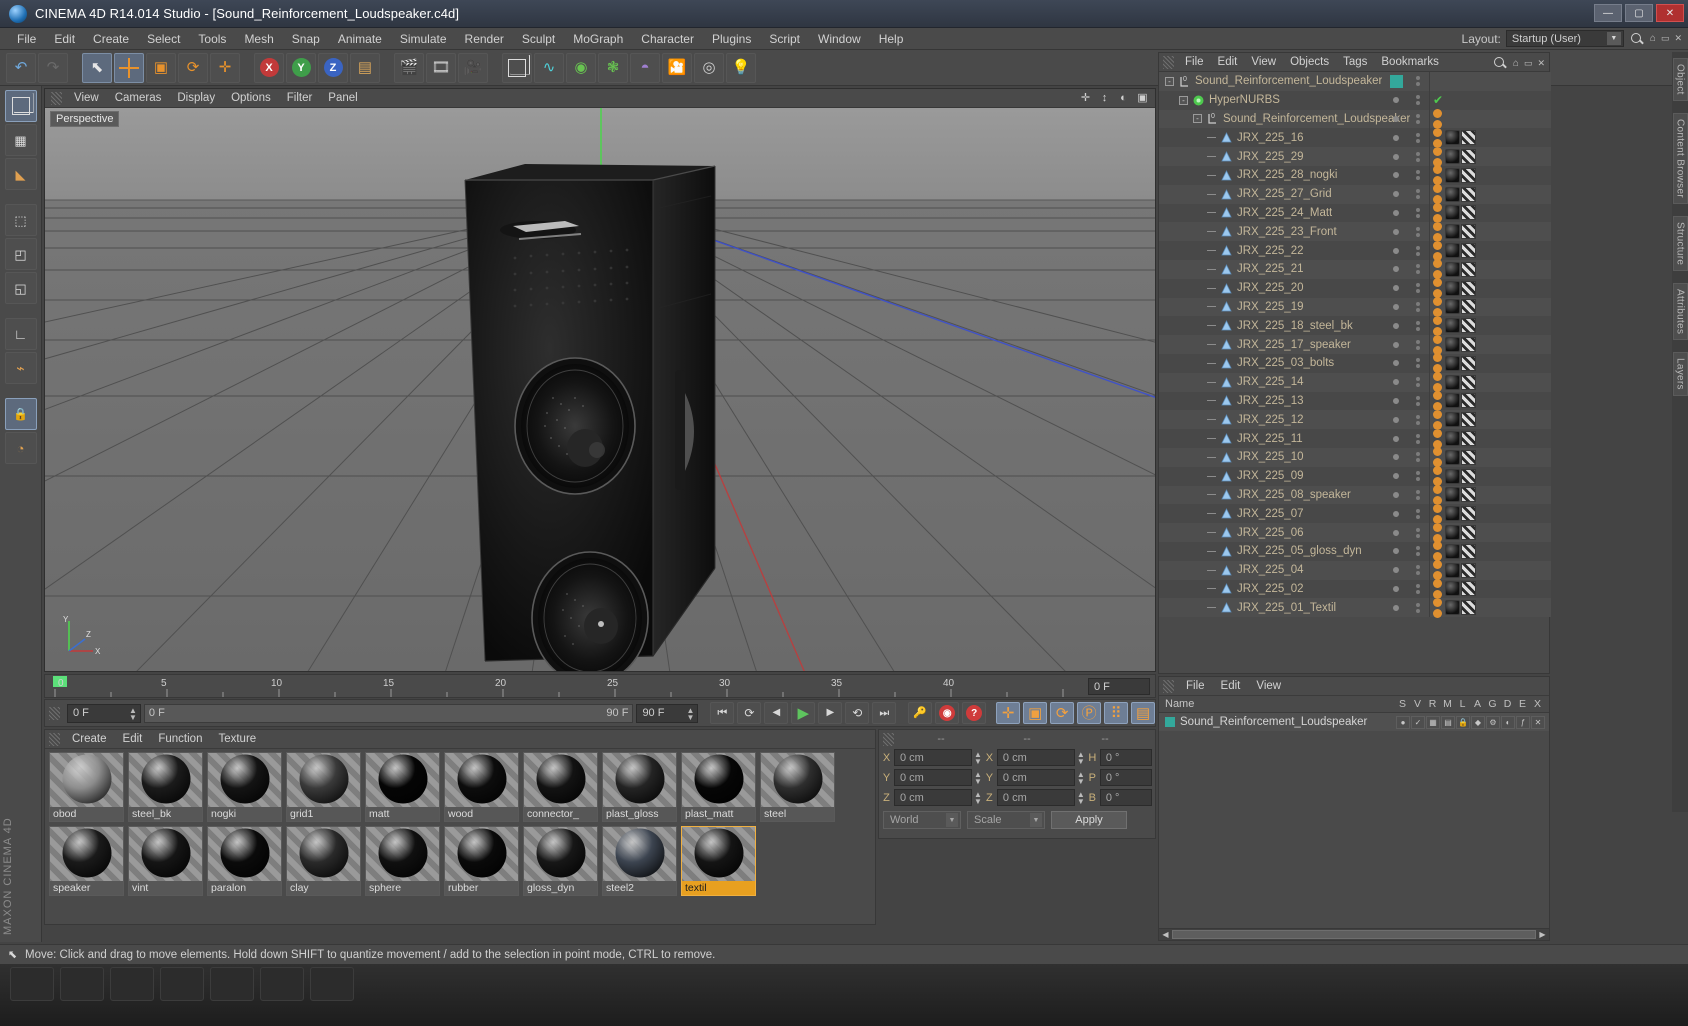 This screenshot has width=1688, height=1026. What do you see at coordinates (1104, 97) in the screenshot?
I see `dolly-view-icon: ↕` at bounding box center [1104, 97].